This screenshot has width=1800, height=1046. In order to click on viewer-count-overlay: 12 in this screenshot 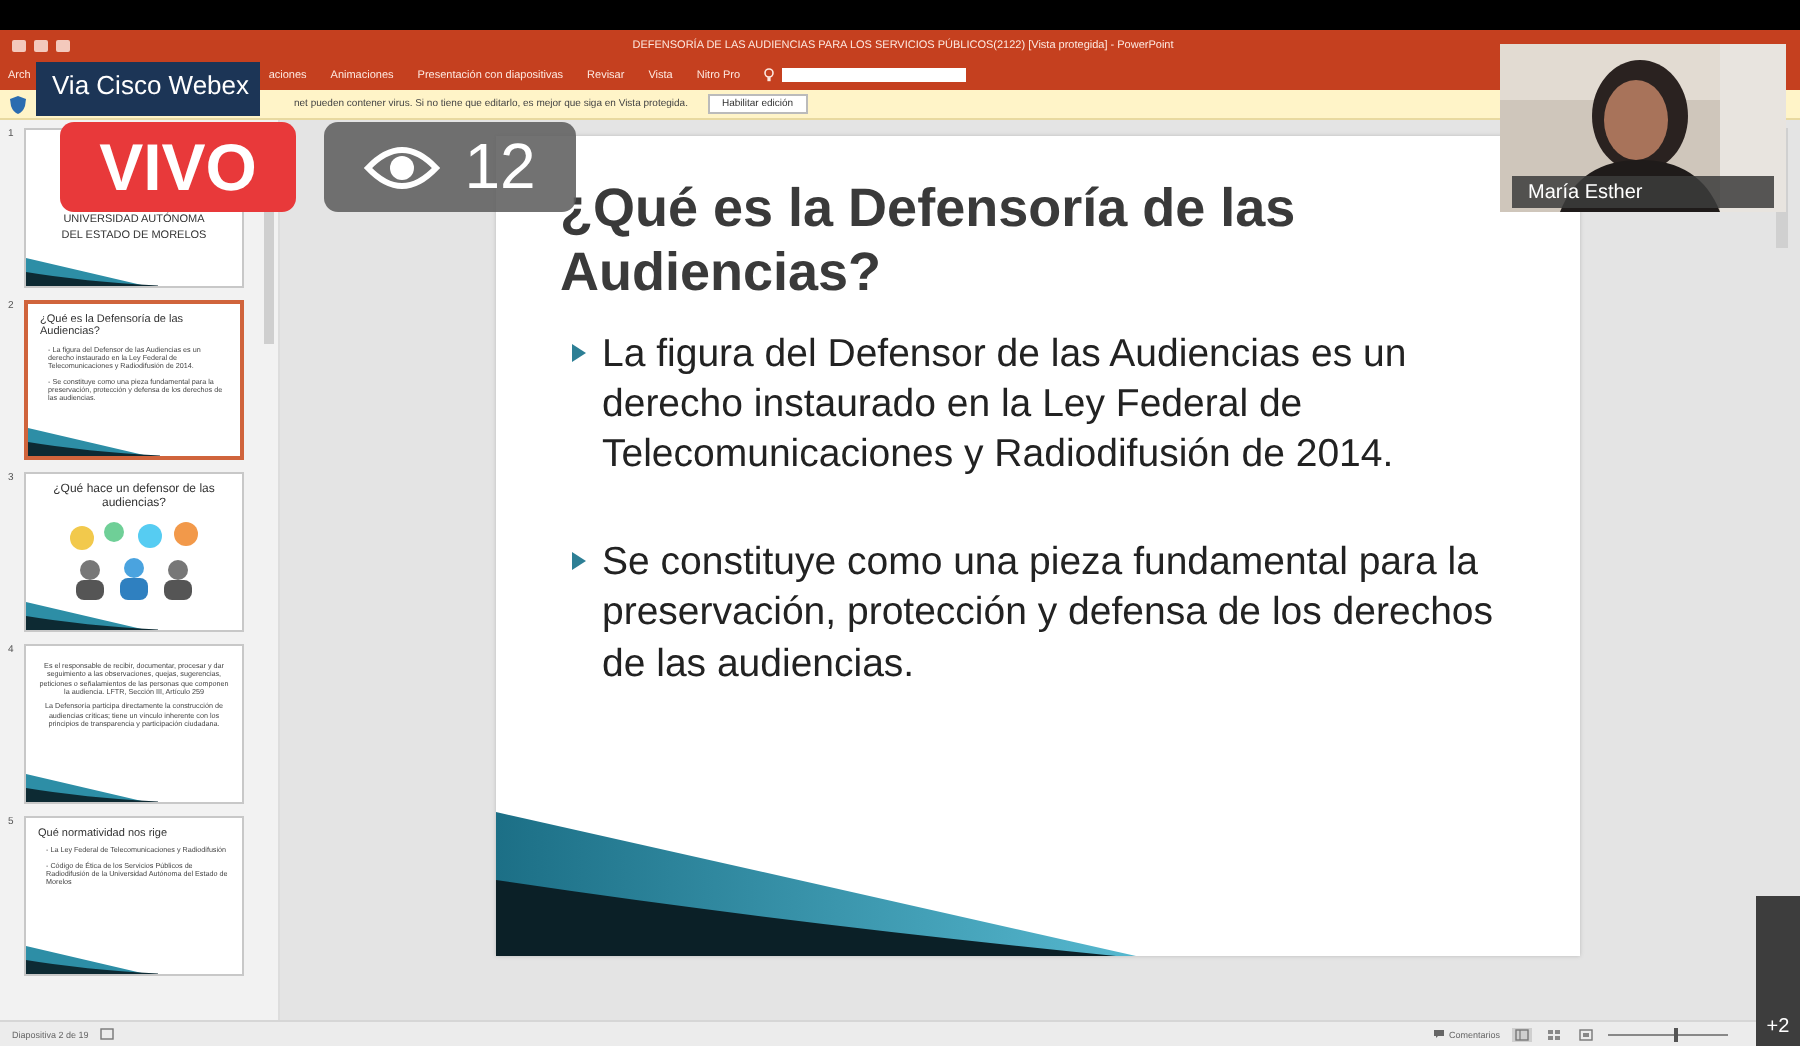, I will do `click(450, 167)`.